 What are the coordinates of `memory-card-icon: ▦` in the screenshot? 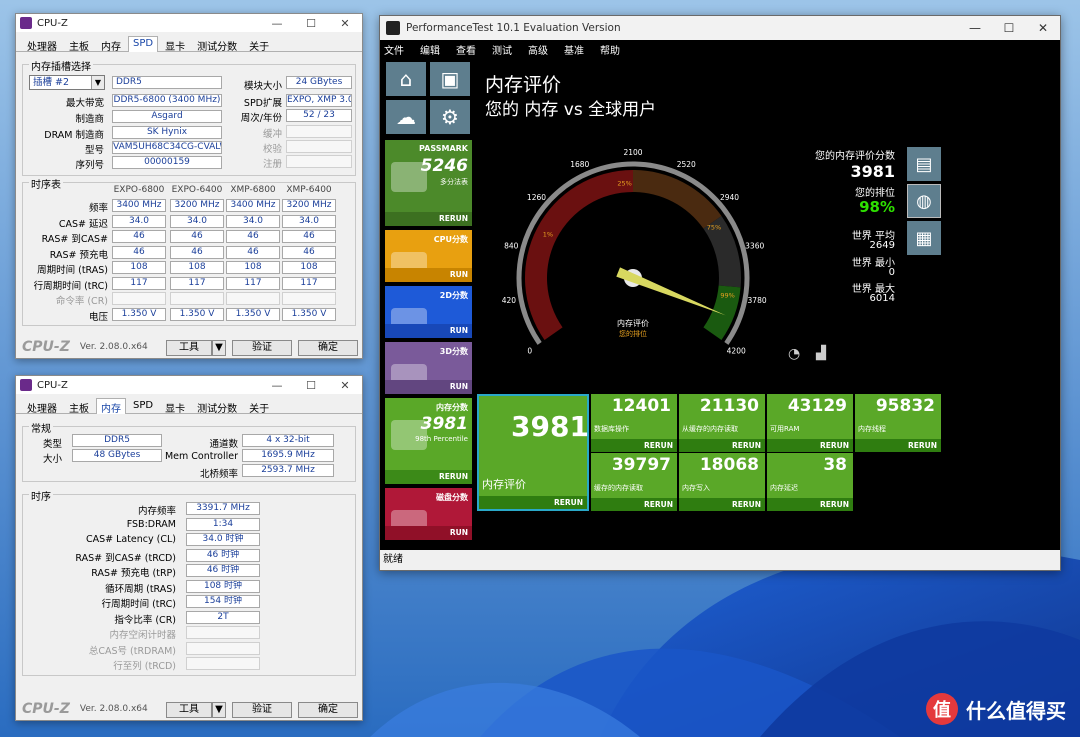 It's located at (924, 238).